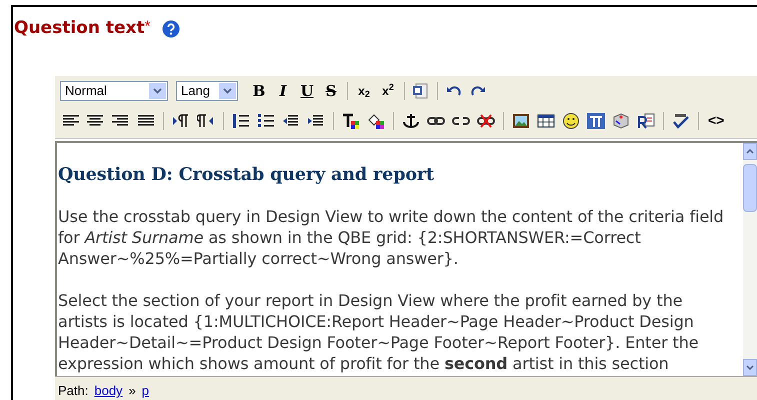 The height and width of the screenshot is (400, 757). I want to click on scroll-down-icon, so click(750, 367).